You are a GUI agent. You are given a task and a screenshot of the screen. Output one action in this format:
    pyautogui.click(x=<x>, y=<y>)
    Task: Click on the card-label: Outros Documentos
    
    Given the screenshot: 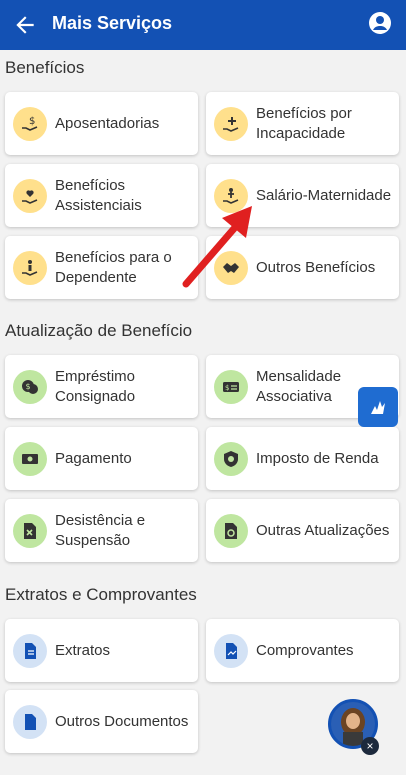 What is the action you would take?
    pyautogui.click(x=122, y=721)
    